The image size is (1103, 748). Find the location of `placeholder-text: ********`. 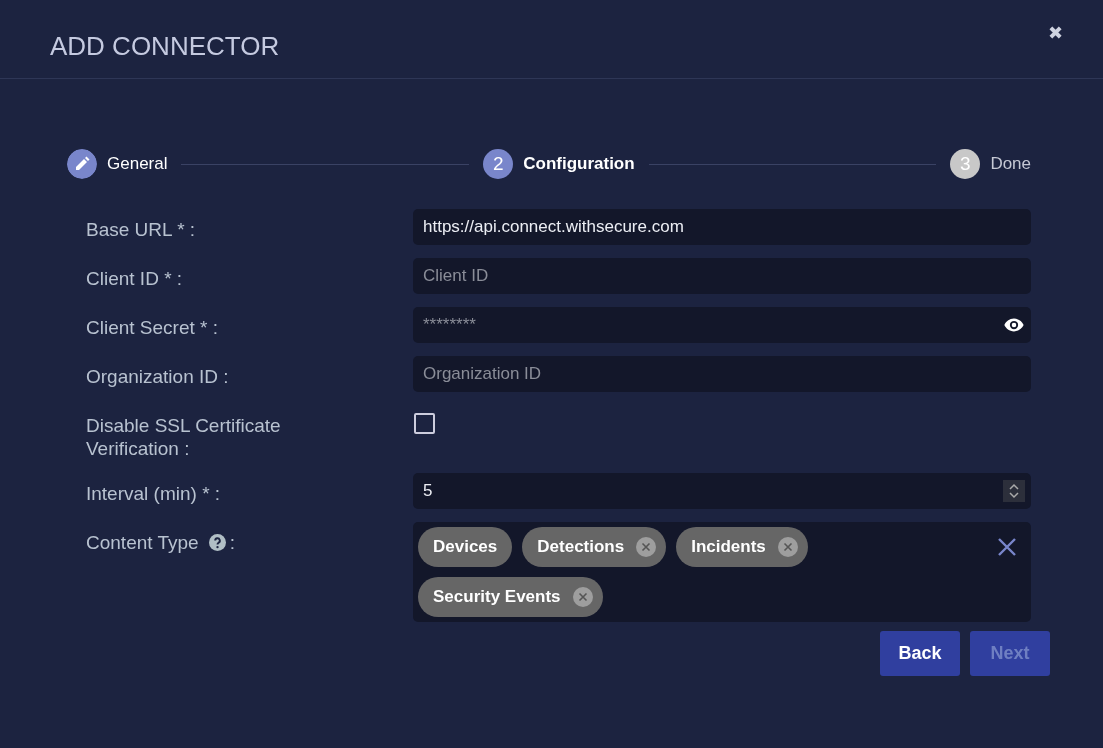

placeholder-text: ******** is located at coordinates (449, 325).